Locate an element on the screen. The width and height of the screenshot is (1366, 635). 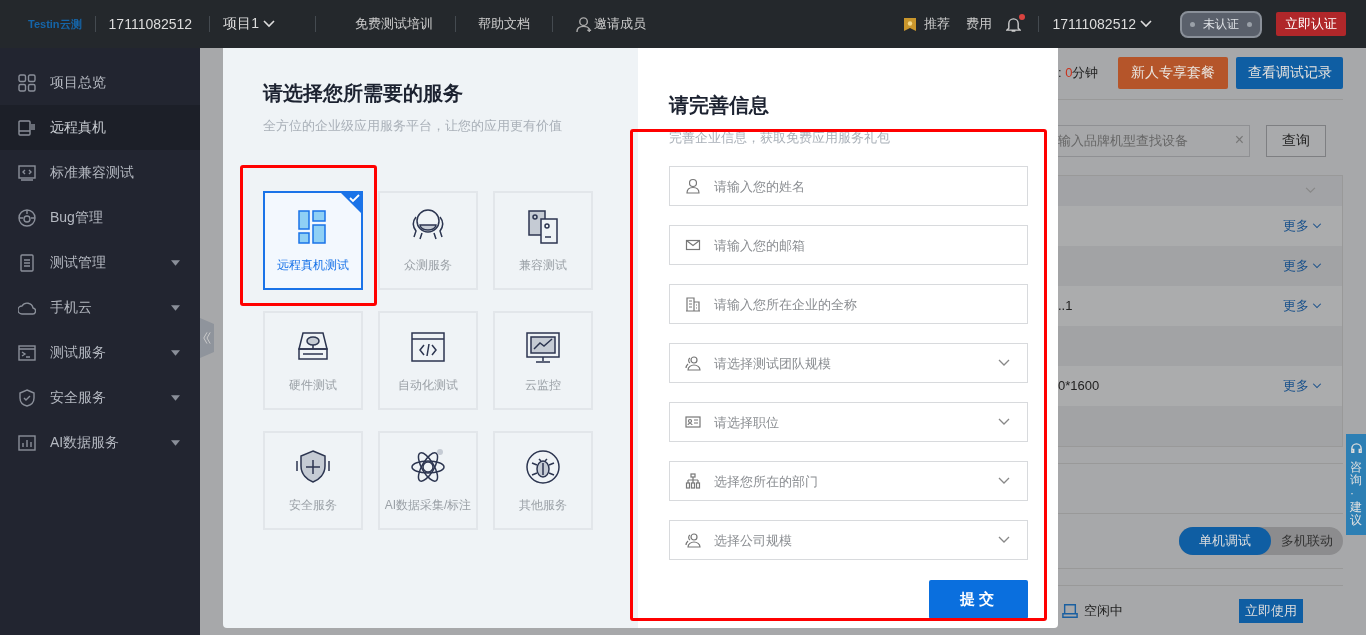
logo: Testin云测 is located at coordinates (55, 24).